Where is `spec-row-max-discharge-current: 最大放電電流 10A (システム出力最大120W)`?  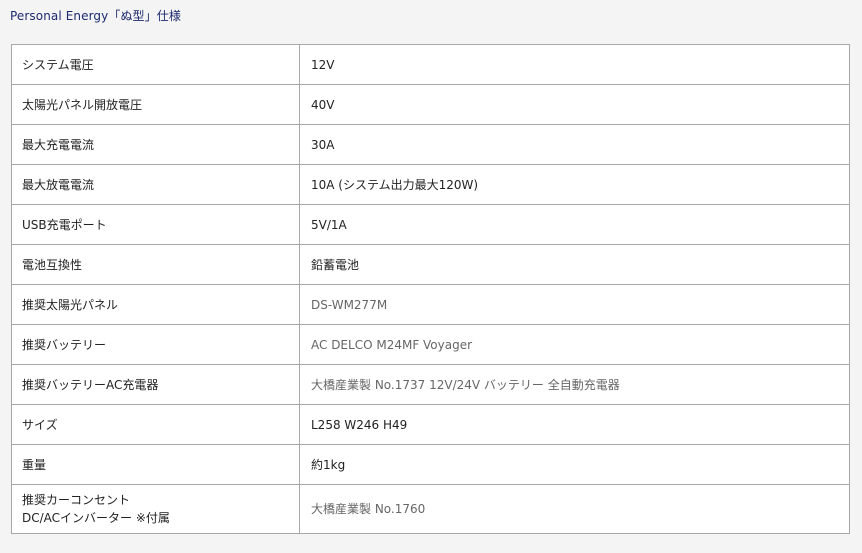 spec-row-max-discharge-current: 最大放電電流 10A (システム出力最大120W) is located at coordinates (430, 184).